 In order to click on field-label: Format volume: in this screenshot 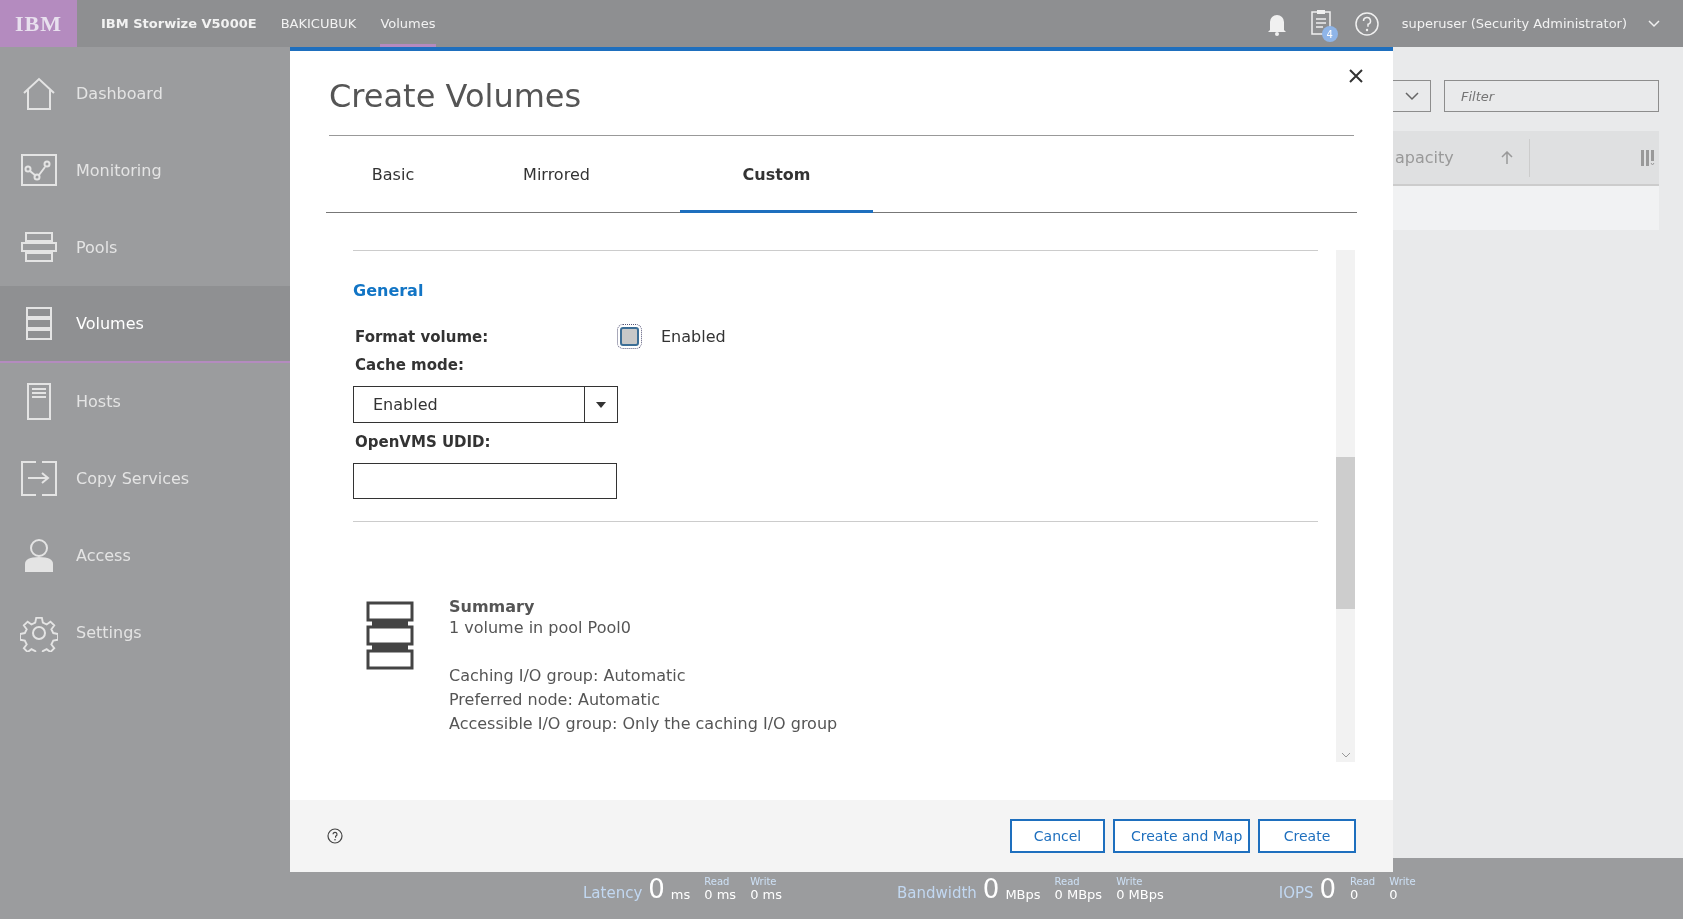, I will do `click(422, 336)`.